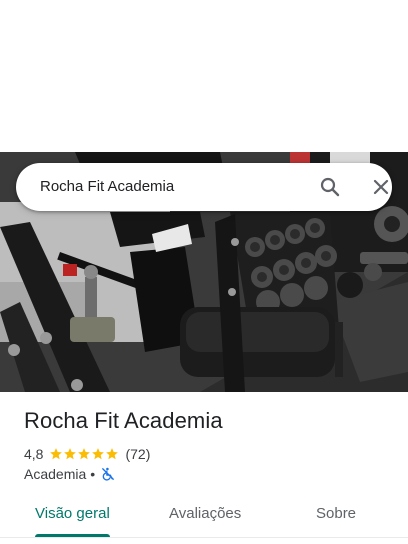 The height and width of the screenshot is (544, 408). Describe the element at coordinates (336, 513) in the screenshot. I see `tab-about: Sobre` at that location.